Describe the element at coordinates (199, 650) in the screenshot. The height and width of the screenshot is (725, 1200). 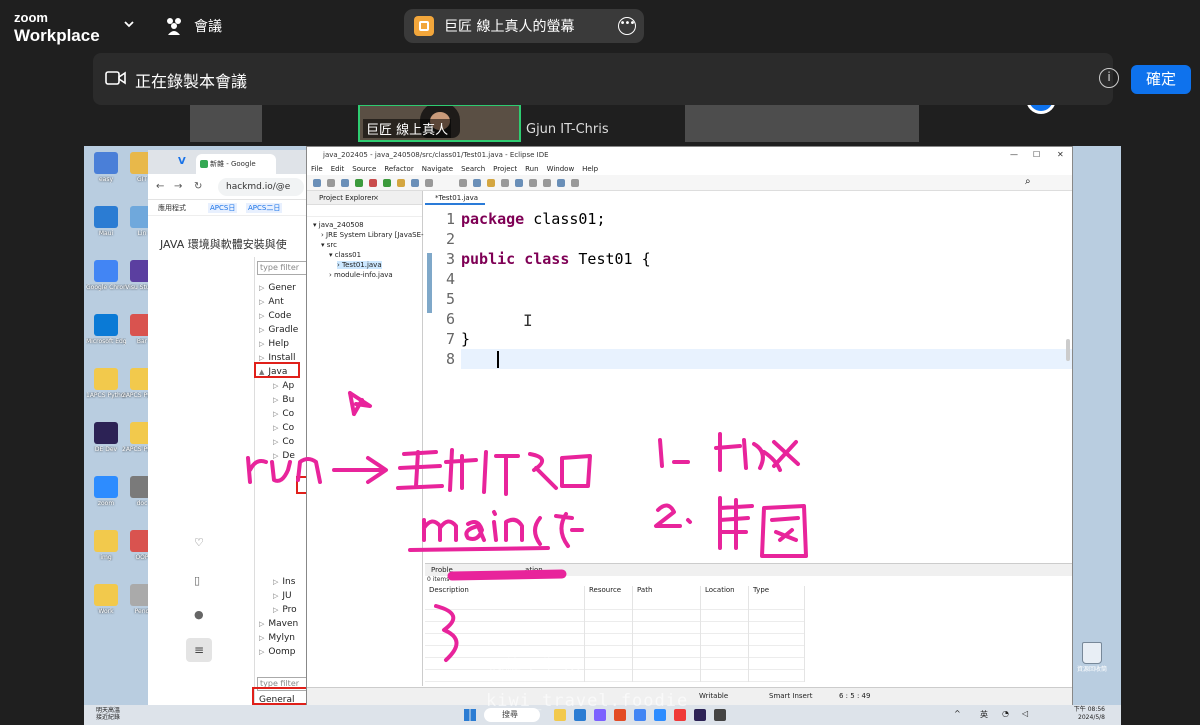
I see `menu-icon: ≡` at that location.